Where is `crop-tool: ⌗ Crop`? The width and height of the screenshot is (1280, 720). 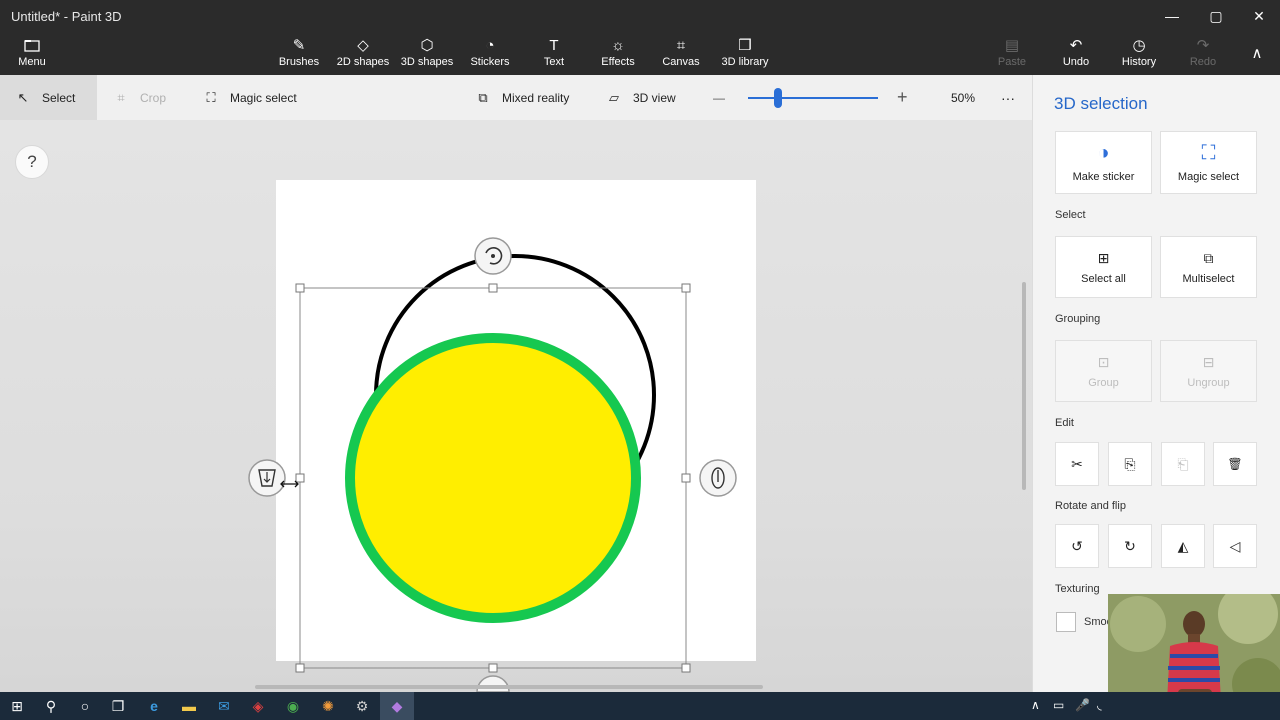
crop-tool: ⌗ Crop is located at coordinates (147, 97).